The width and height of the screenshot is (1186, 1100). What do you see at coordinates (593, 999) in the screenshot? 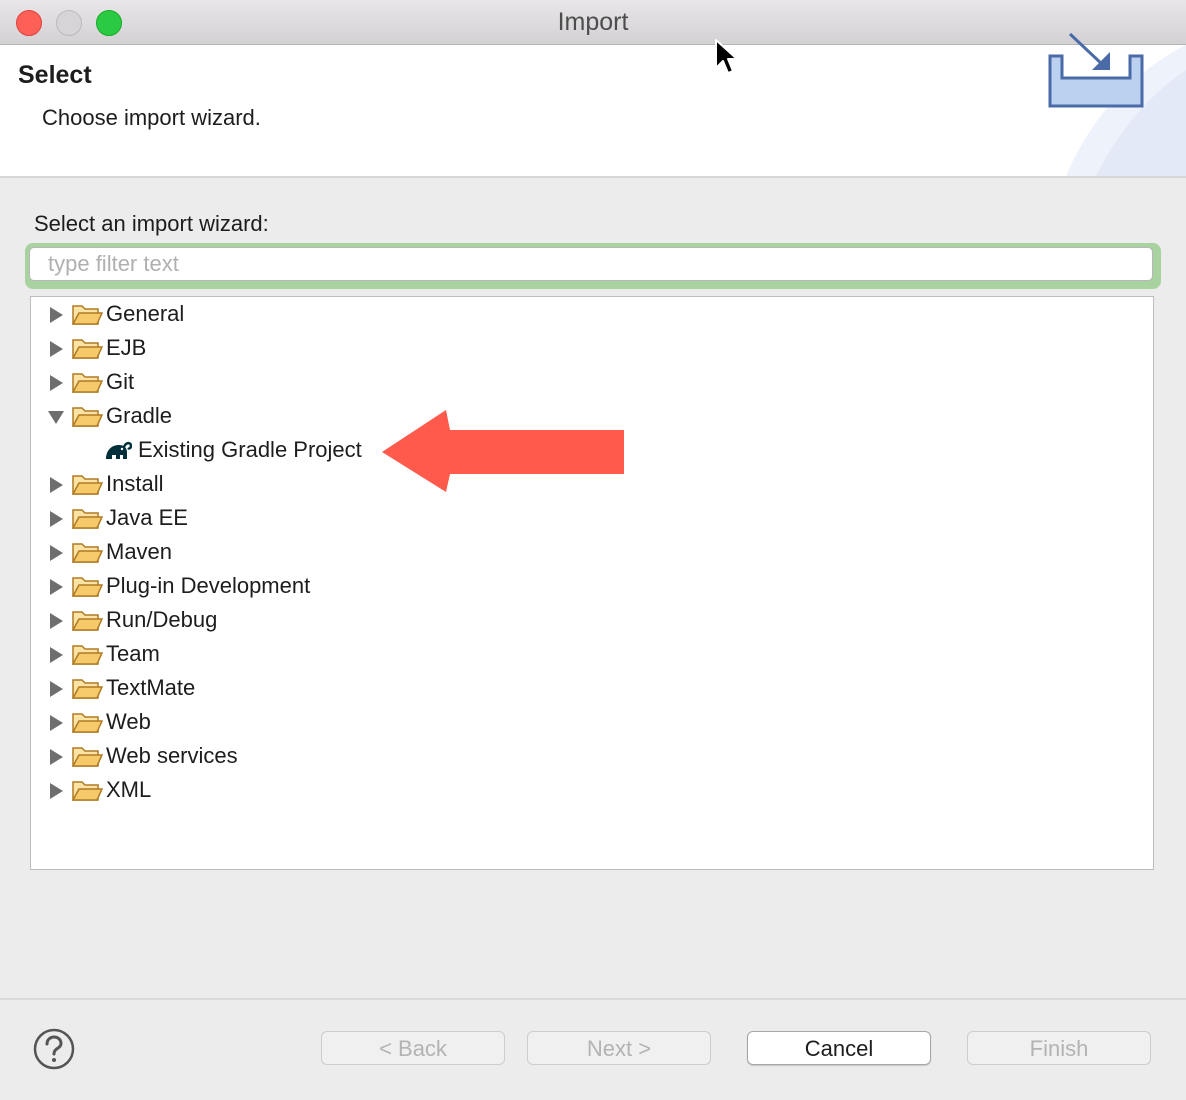
I see `footer-separator` at bounding box center [593, 999].